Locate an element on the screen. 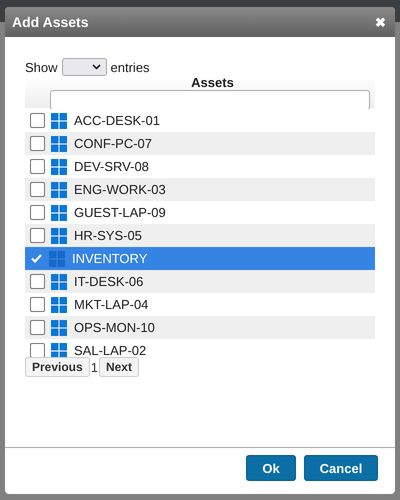 Image resolution: width=400 pixels, height=500 pixels. entries-label: entries is located at coordinates (130, 67).